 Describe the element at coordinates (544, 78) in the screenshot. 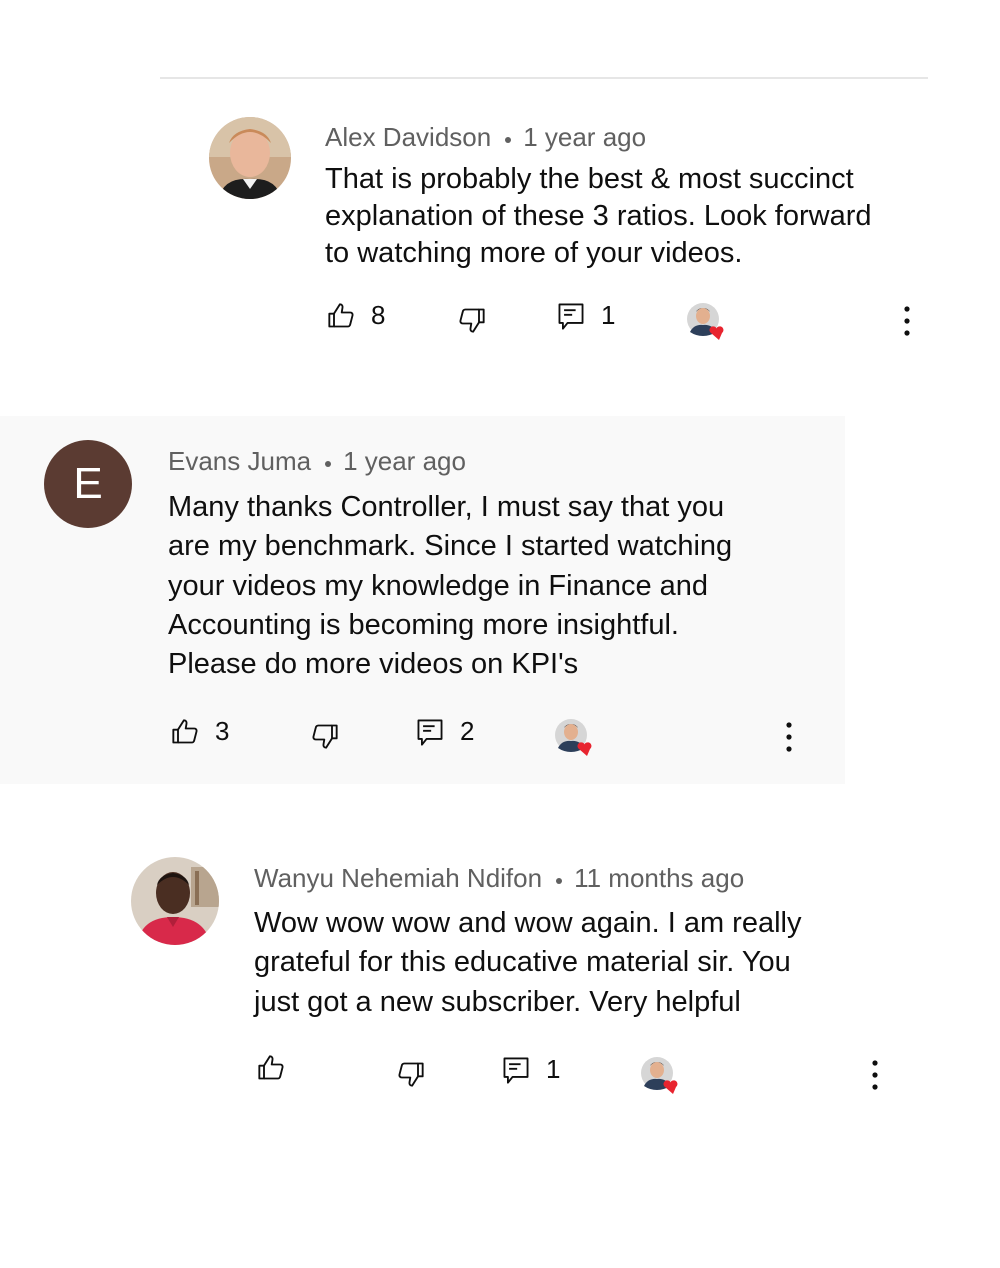

I see `divider` at that location.